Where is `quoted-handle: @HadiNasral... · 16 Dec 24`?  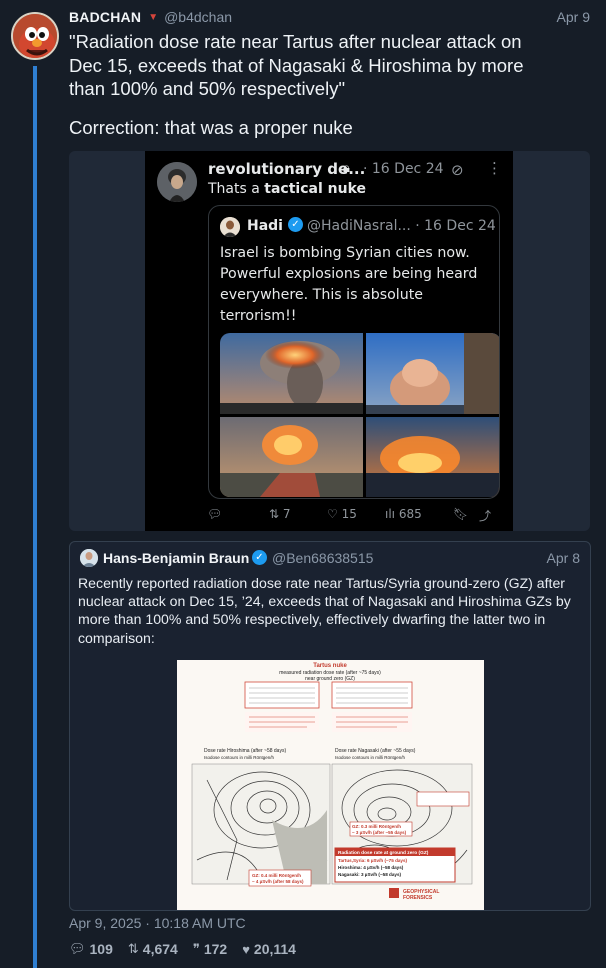
quoted-handle: @HadiNasral... · 16 Dec 24 is located at coordinates (401, 226).